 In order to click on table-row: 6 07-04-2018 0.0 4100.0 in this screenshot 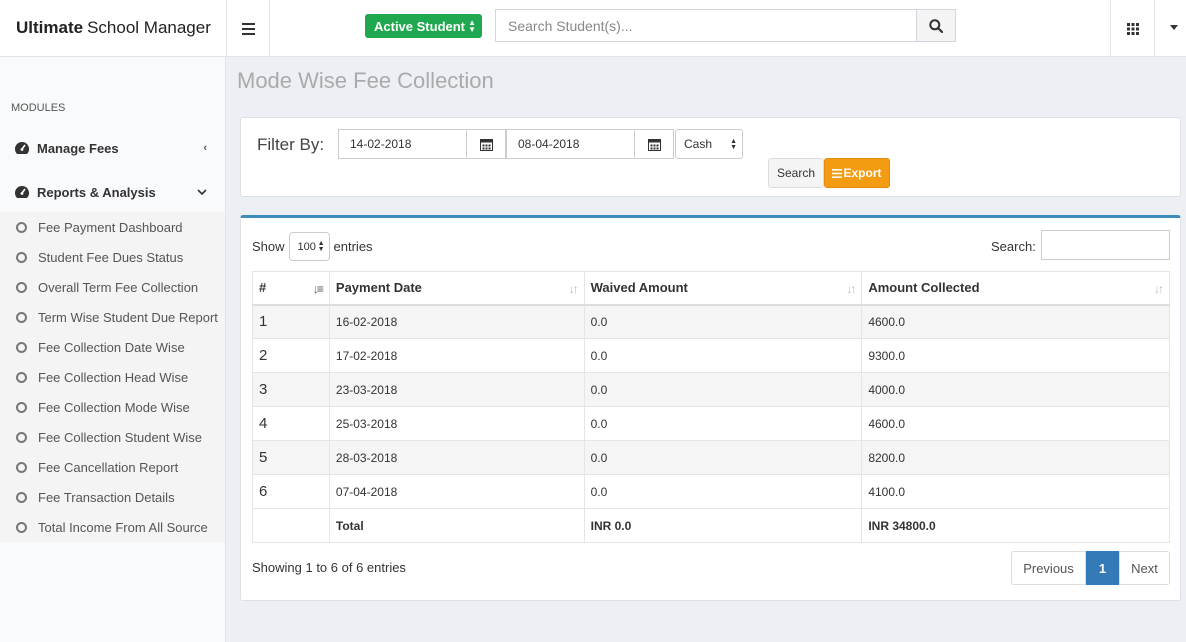, I will do `click(711, 491)`.